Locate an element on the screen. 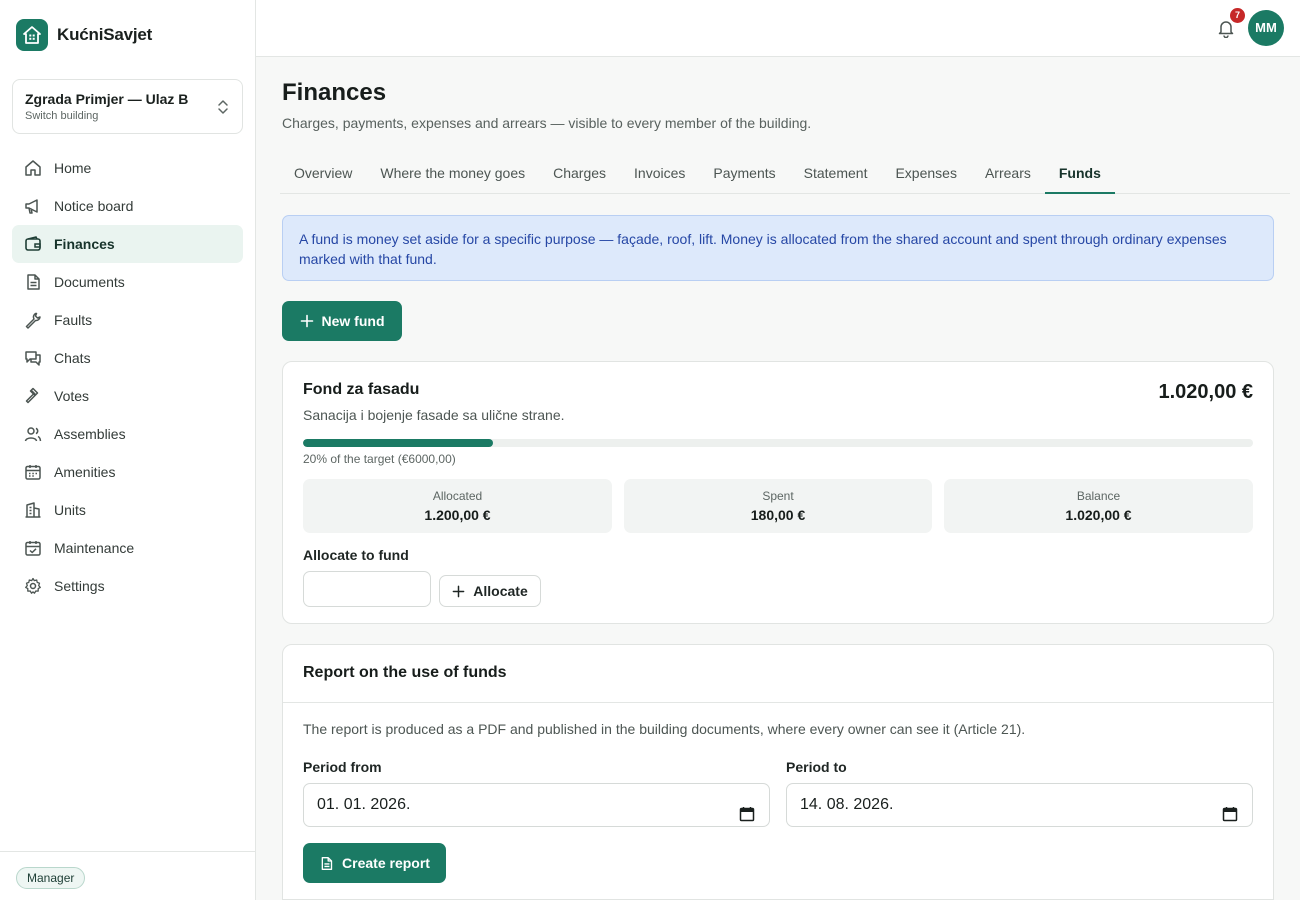 The image size is (1300, 900). chevron-up-down-icon is located at coordinates (223, 109).